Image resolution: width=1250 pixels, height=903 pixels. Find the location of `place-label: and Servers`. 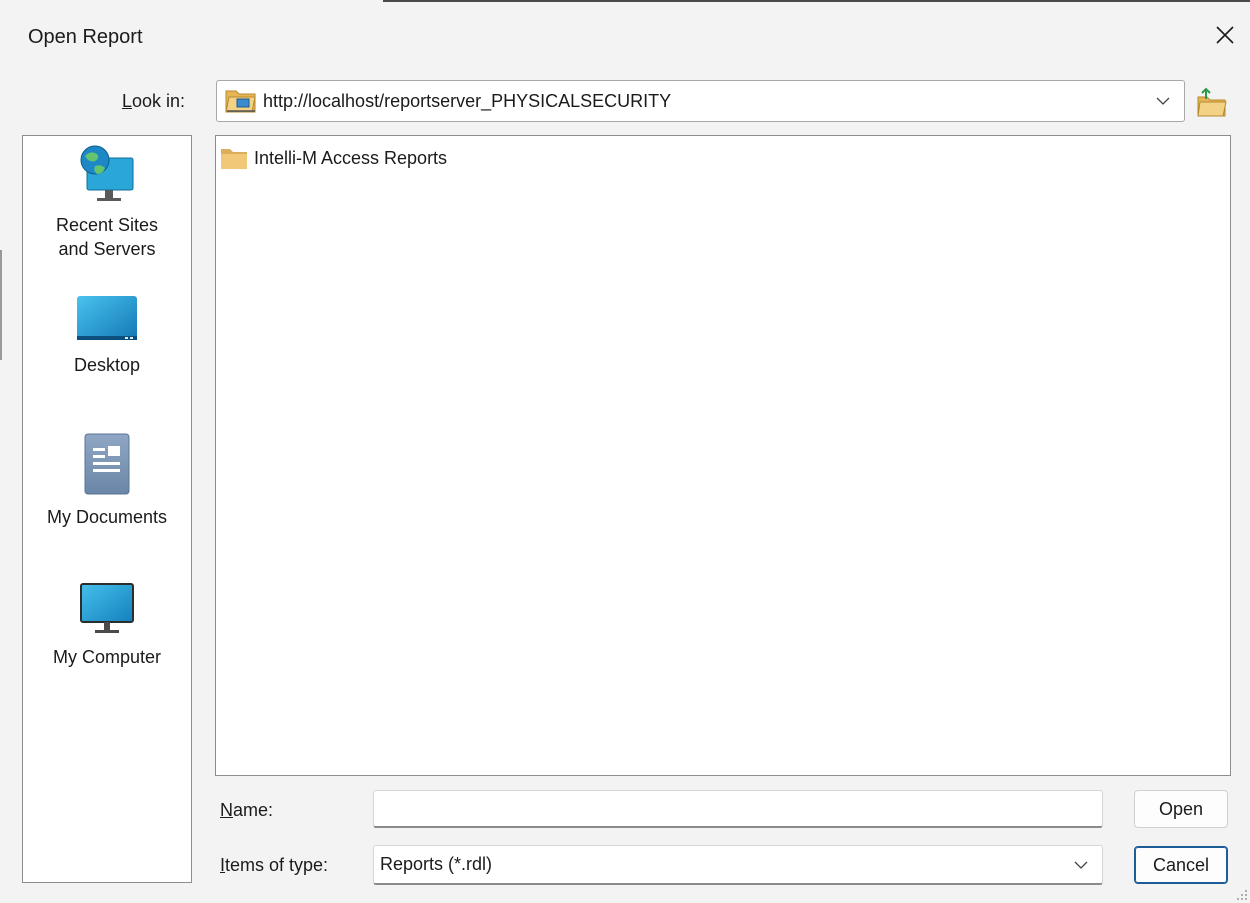

place-label: and Servers is located at coordinates (107, 249).